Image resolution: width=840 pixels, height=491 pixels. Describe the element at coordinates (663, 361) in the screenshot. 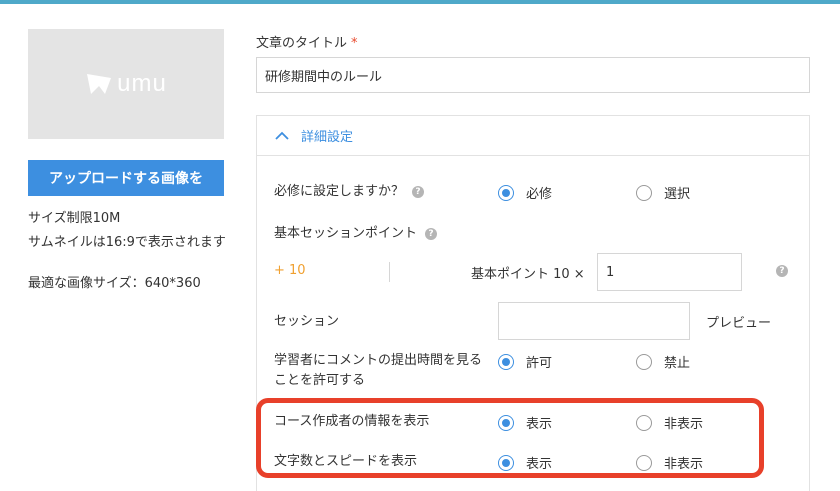

I see `radio-comment-deny: 禁止` at that location.